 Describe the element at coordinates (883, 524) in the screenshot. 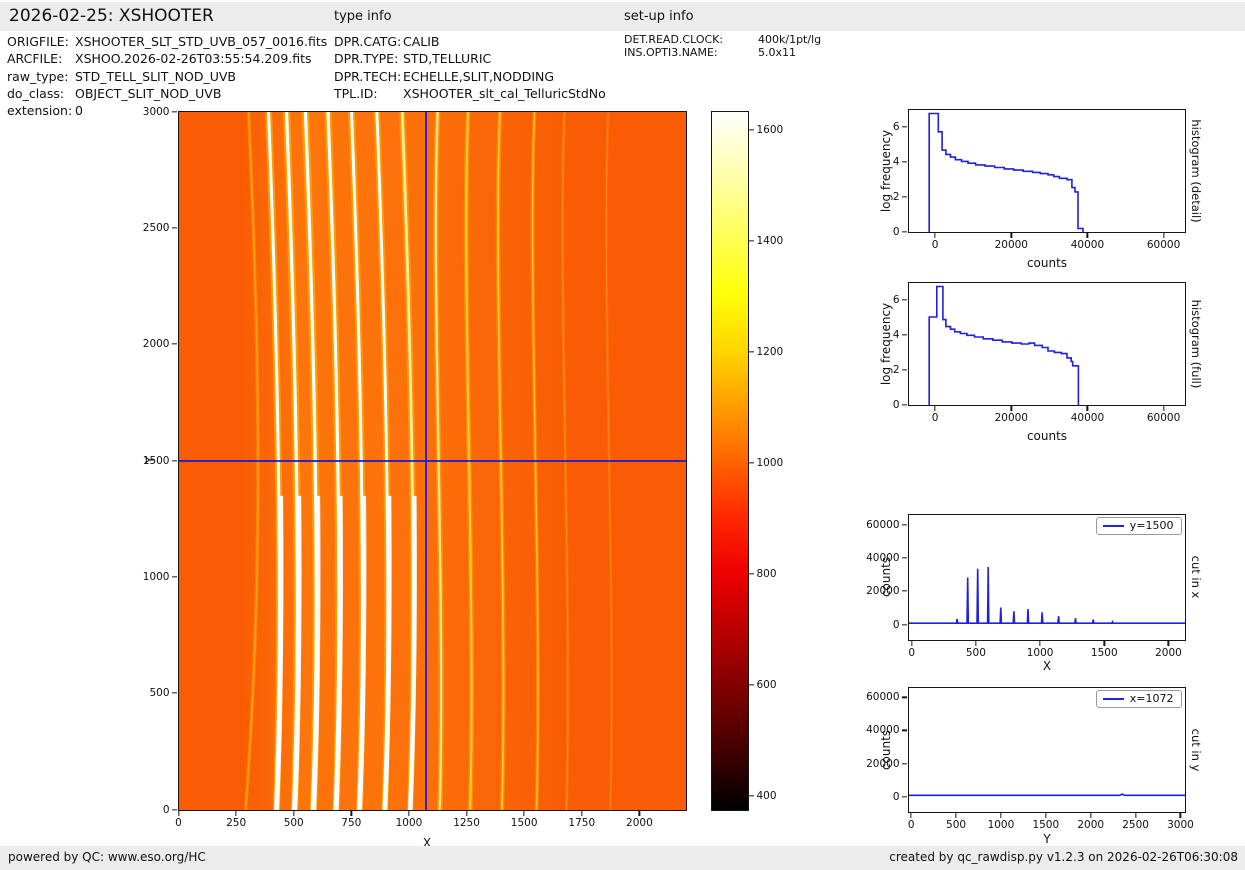

I see `y-tick-label: 60000` at that location.